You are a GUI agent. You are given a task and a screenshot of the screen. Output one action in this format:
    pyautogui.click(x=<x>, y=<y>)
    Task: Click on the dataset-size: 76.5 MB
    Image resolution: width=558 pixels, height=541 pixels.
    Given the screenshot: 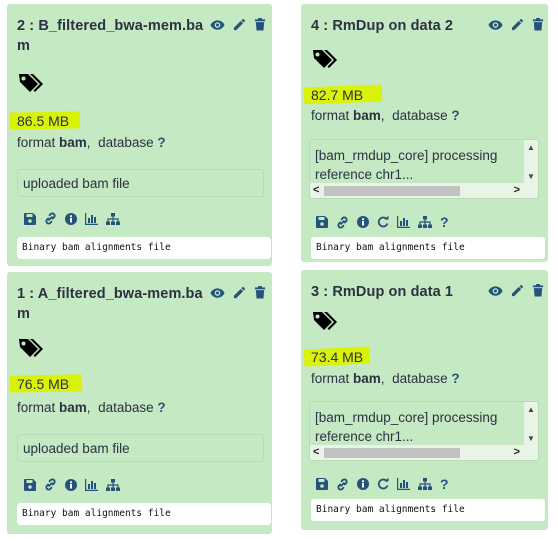 What is the action you would take?
    pyautogui.click(x=43, y=384)
    